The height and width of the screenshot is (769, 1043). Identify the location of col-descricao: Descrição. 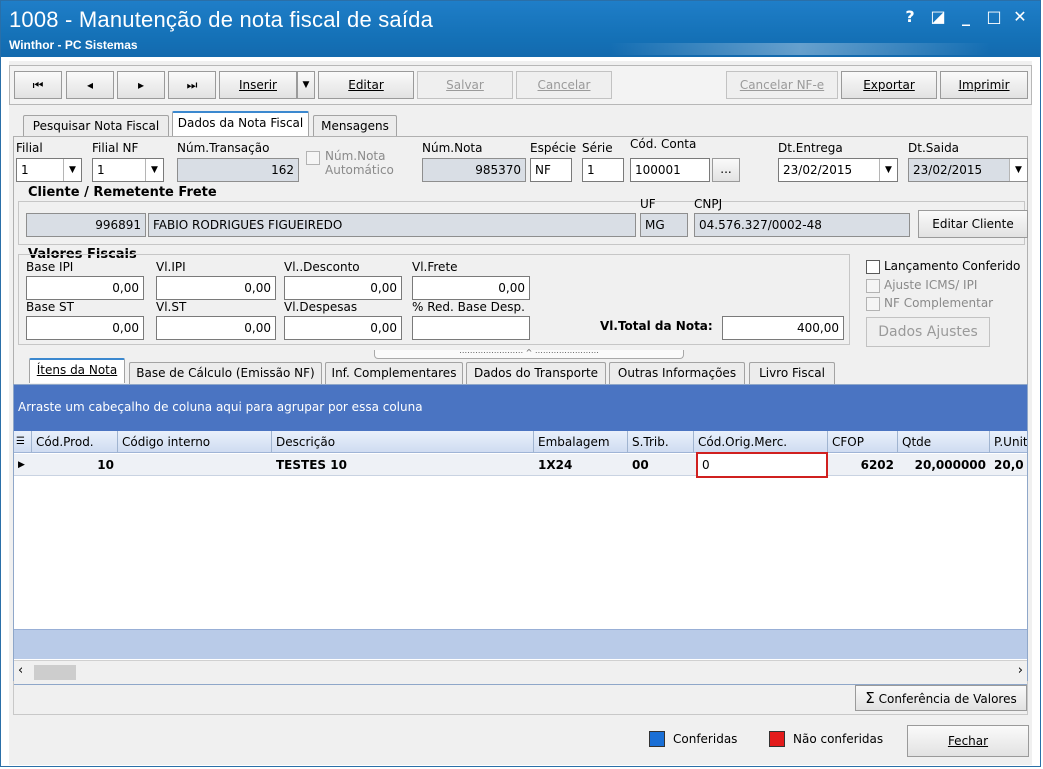
(403, 442).